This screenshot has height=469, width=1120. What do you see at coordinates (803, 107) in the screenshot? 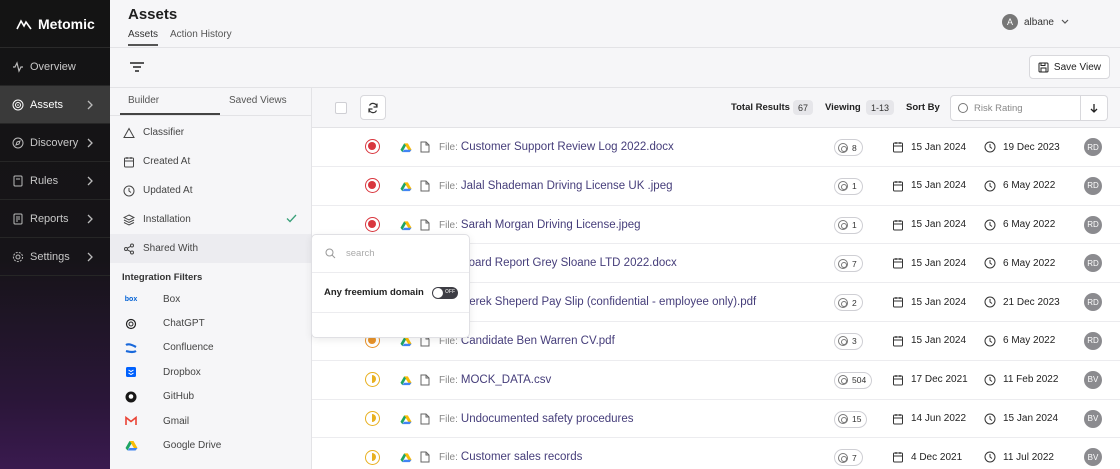
I see `total-results-count: 67` at bounding box center [803, 107].